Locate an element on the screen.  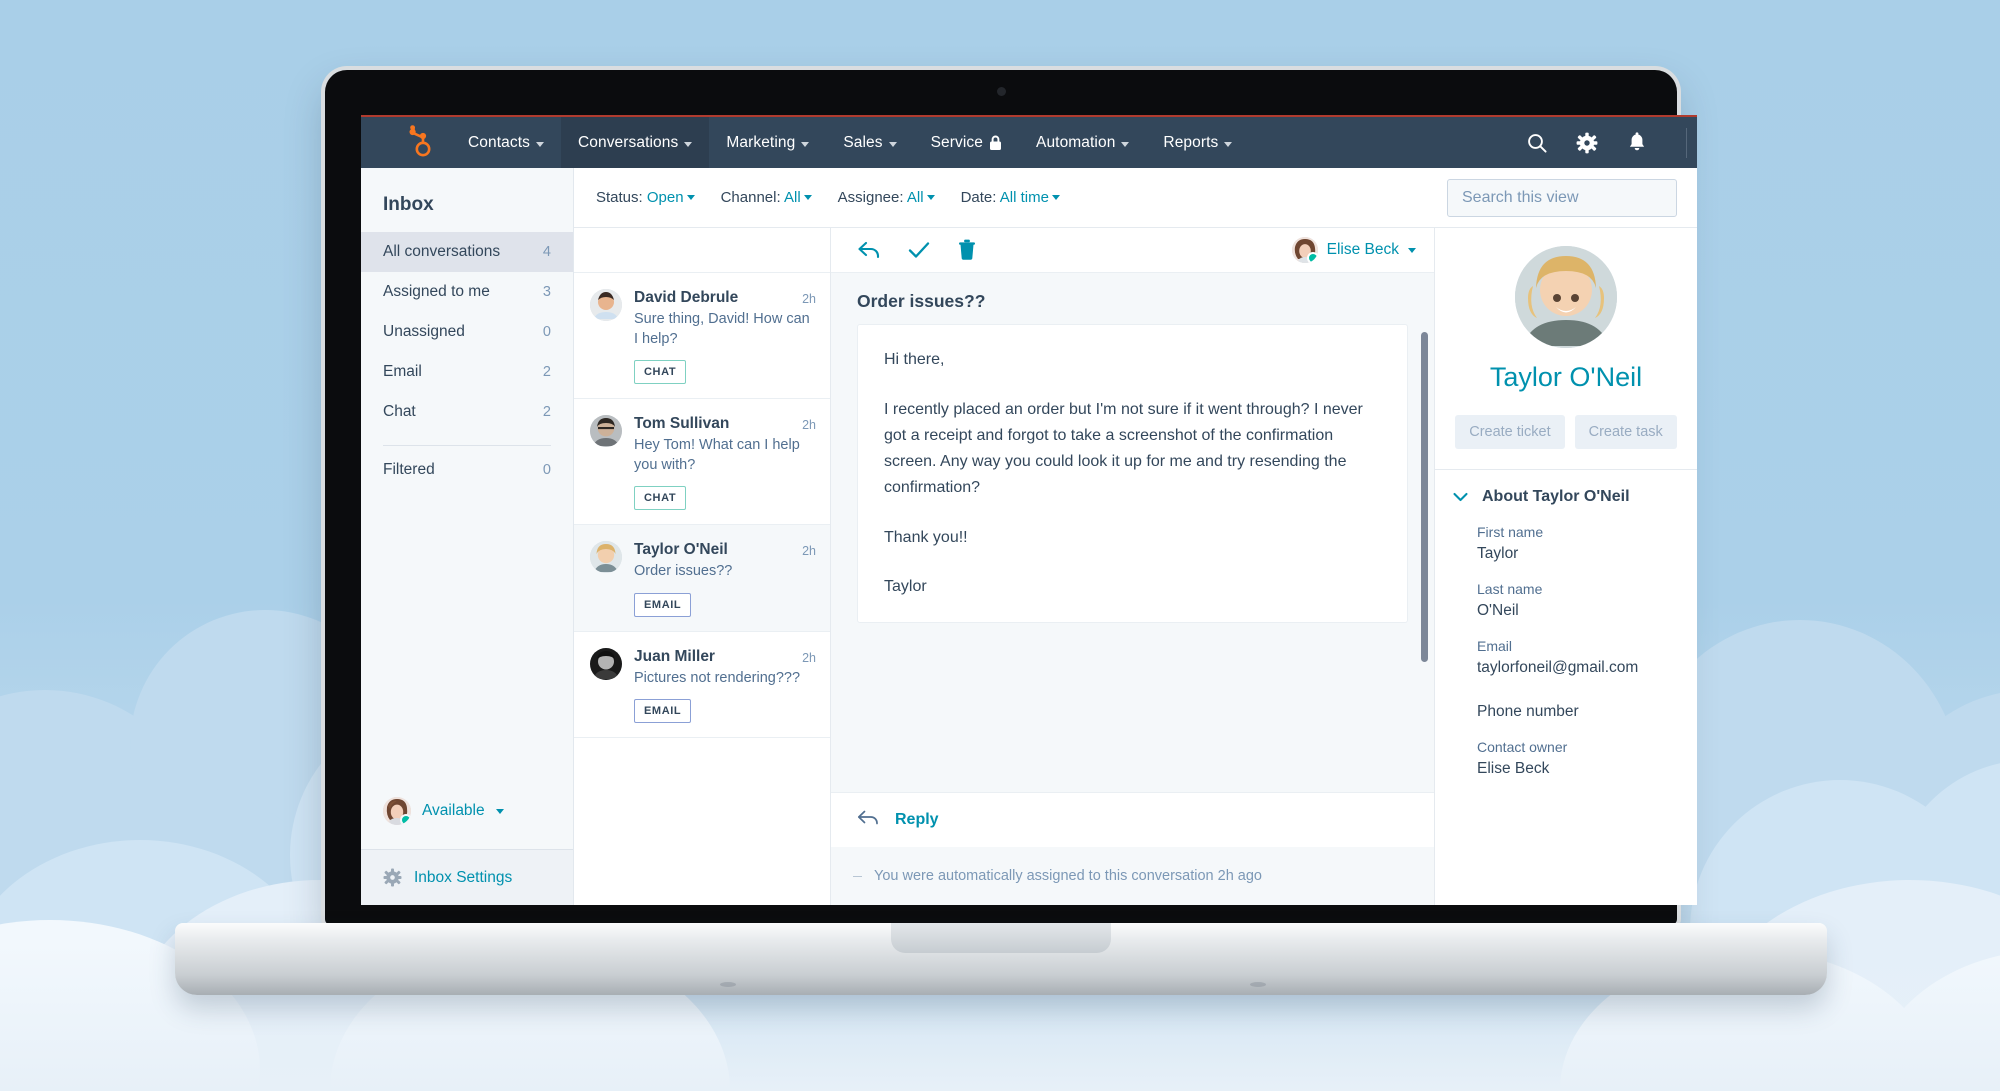
inbox-settings-label: Inbox Settings is located at coordinates (463, 877).